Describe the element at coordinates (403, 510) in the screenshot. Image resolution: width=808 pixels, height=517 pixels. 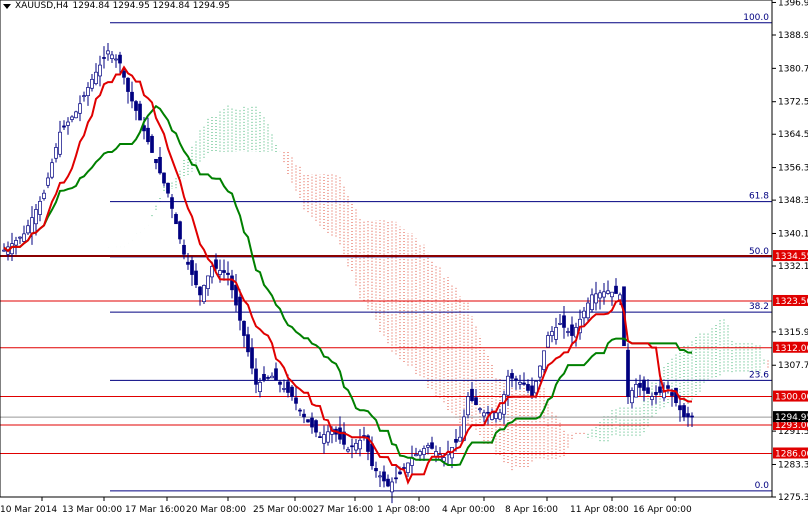
I see `time-tick-label: 1 Apr 08:00` at that location.